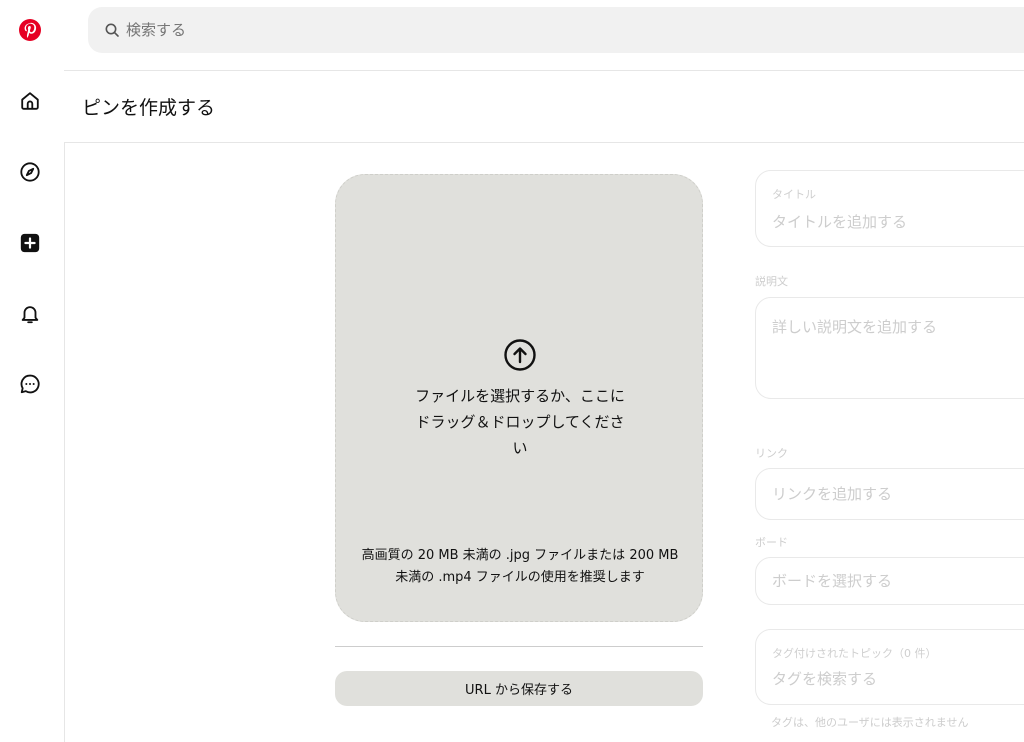 This screenshot has height=742, width=1024. I want to click on link-field, so click(889, 494).